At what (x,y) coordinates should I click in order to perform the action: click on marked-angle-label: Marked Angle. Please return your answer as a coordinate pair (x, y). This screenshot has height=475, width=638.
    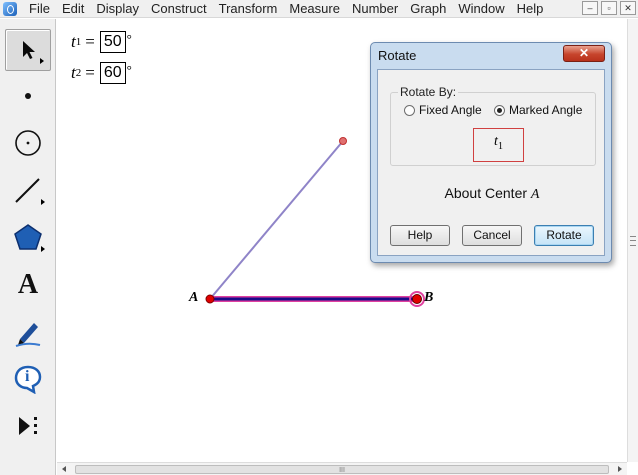
    Looking at the image, I should click on (546, 110).